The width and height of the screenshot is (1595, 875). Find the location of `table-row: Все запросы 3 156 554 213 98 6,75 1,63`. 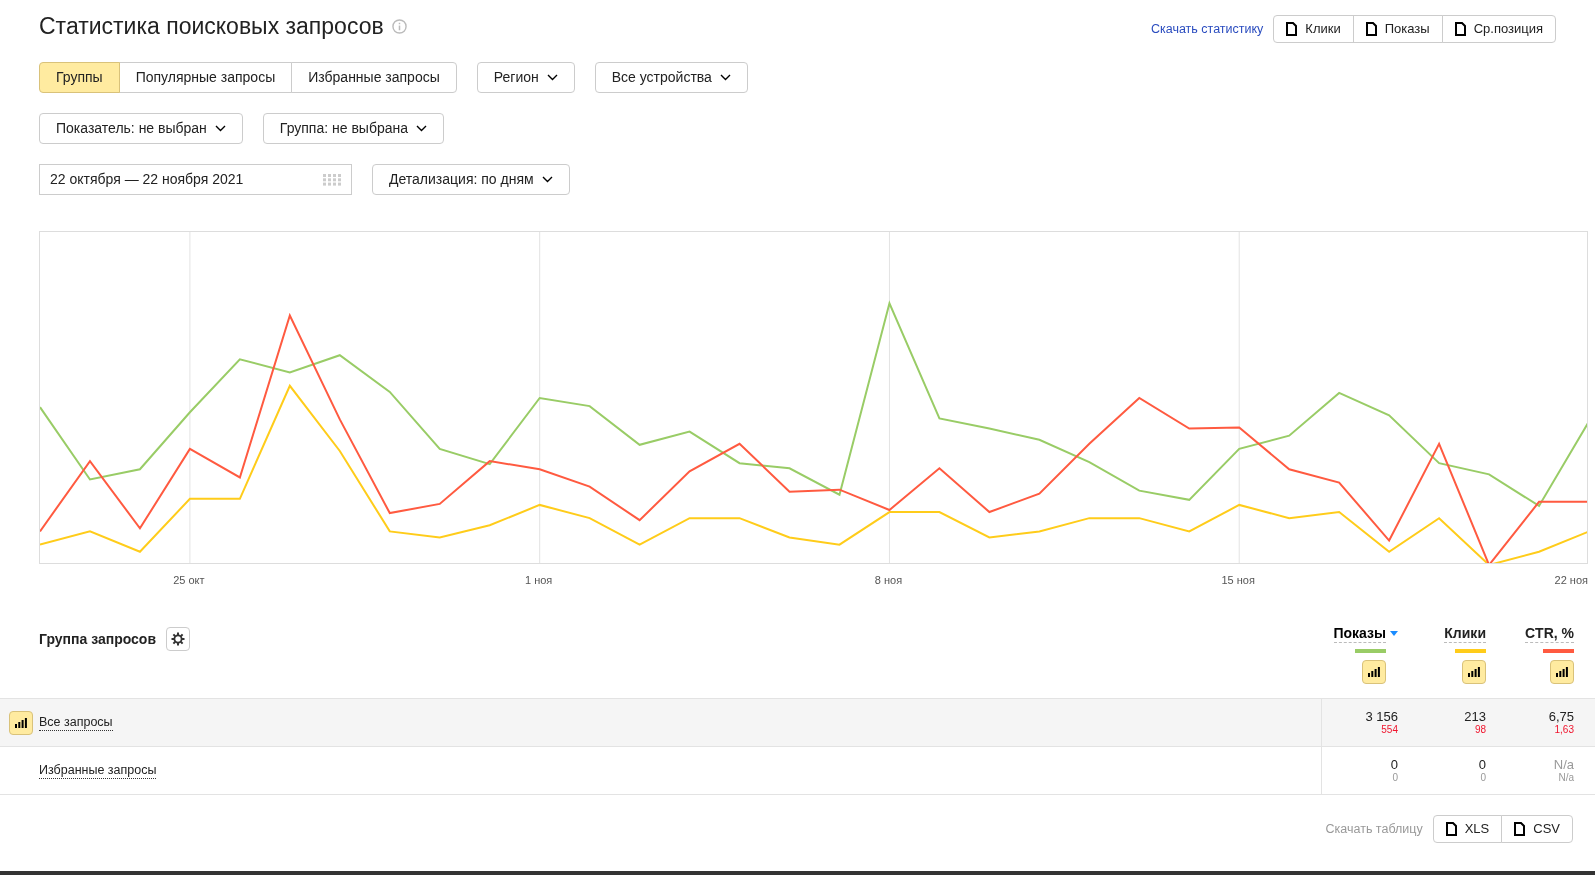

table-row: Все запросы 3 156 554 213 98 6,75 1,63 is located at coordinates (797, 723).